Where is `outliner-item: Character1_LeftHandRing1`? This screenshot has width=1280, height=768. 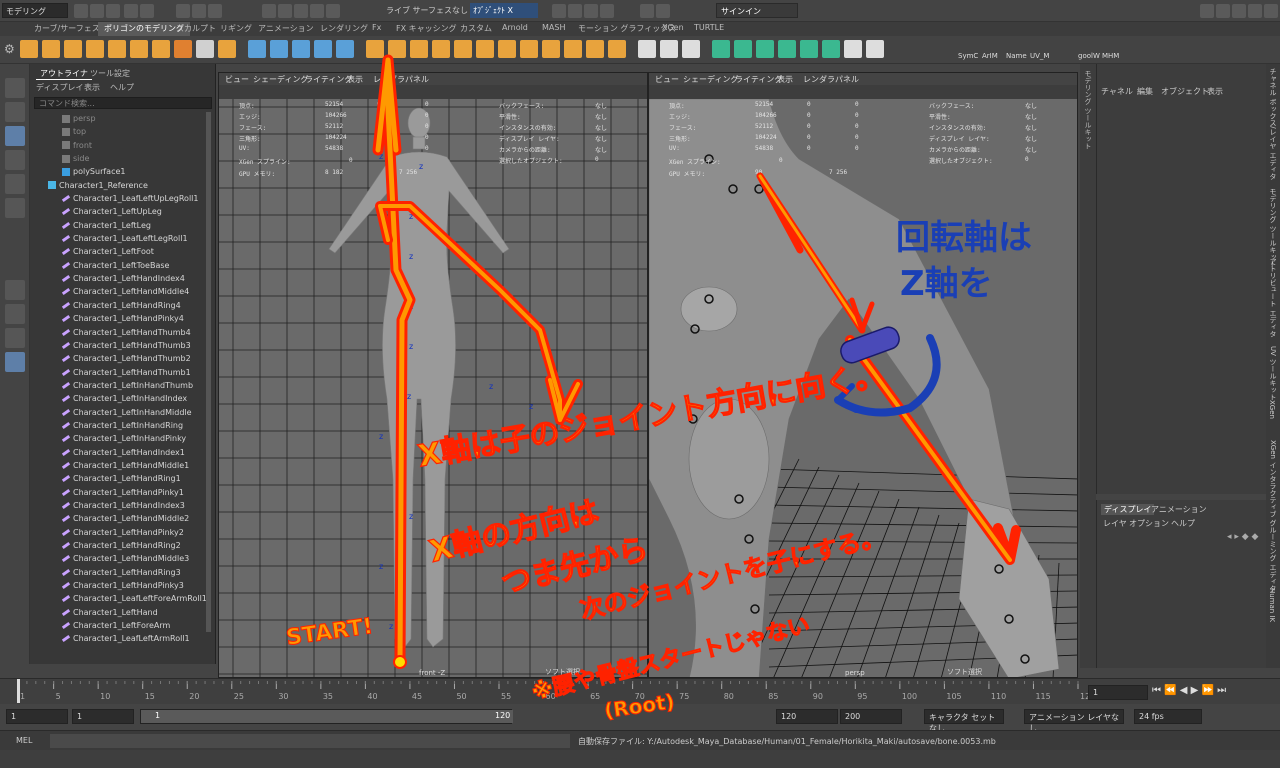
outliner-item: Character1_LeftHandRing1 is located at coordinates (121, 478).